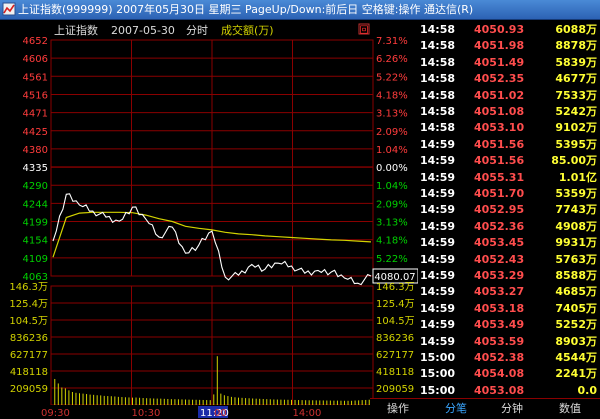 Image resolution: width=600 pixels, height=419 pixels. Describe the element at coordinates (55, 413) in the screenshot. I see `x-tick-label: 09:30` at that location.